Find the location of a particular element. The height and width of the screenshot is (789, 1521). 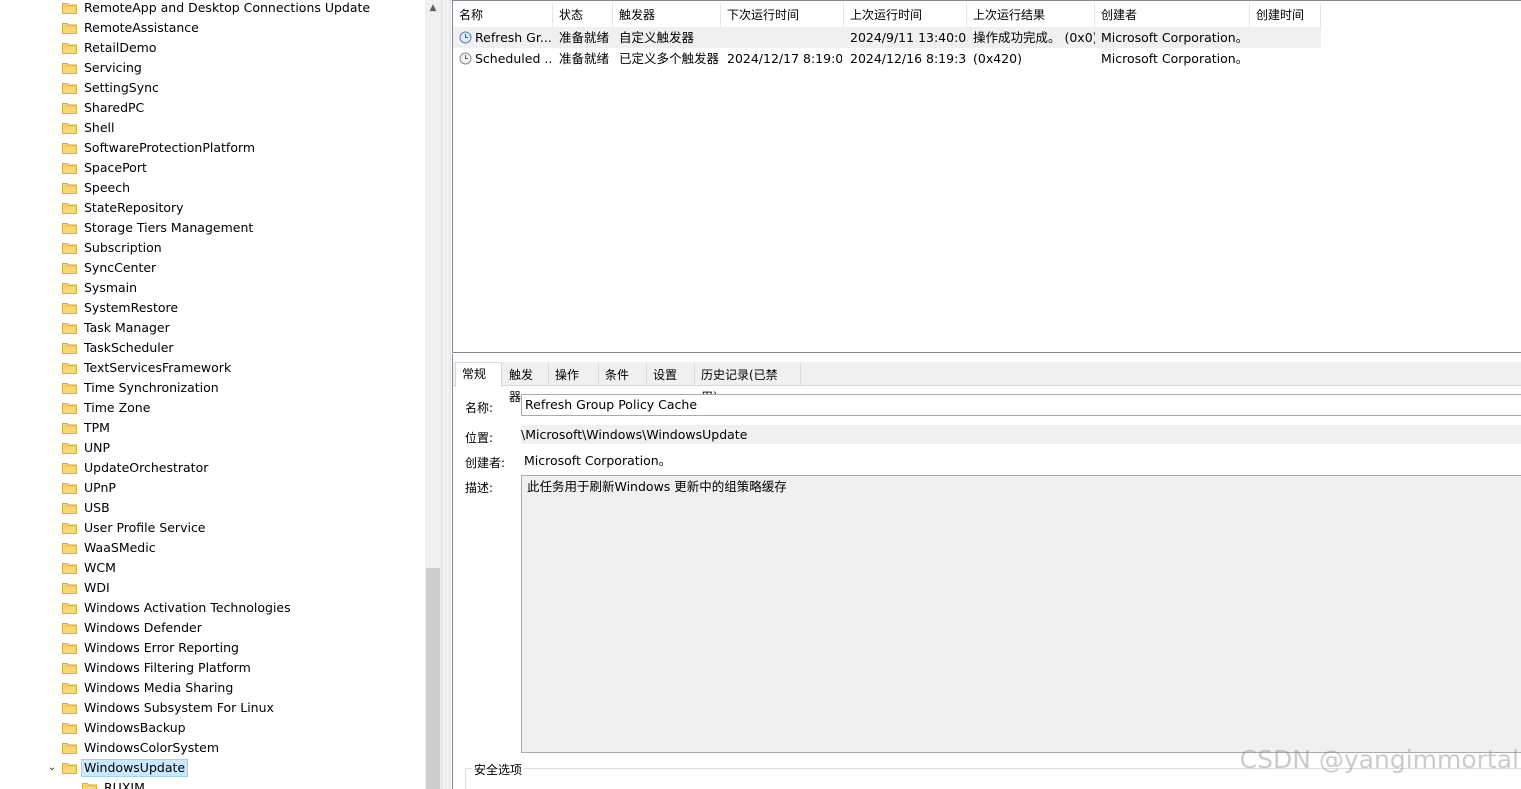

tree-item: SoftwareProtectionPlatform is located at coordinates (212, 148).